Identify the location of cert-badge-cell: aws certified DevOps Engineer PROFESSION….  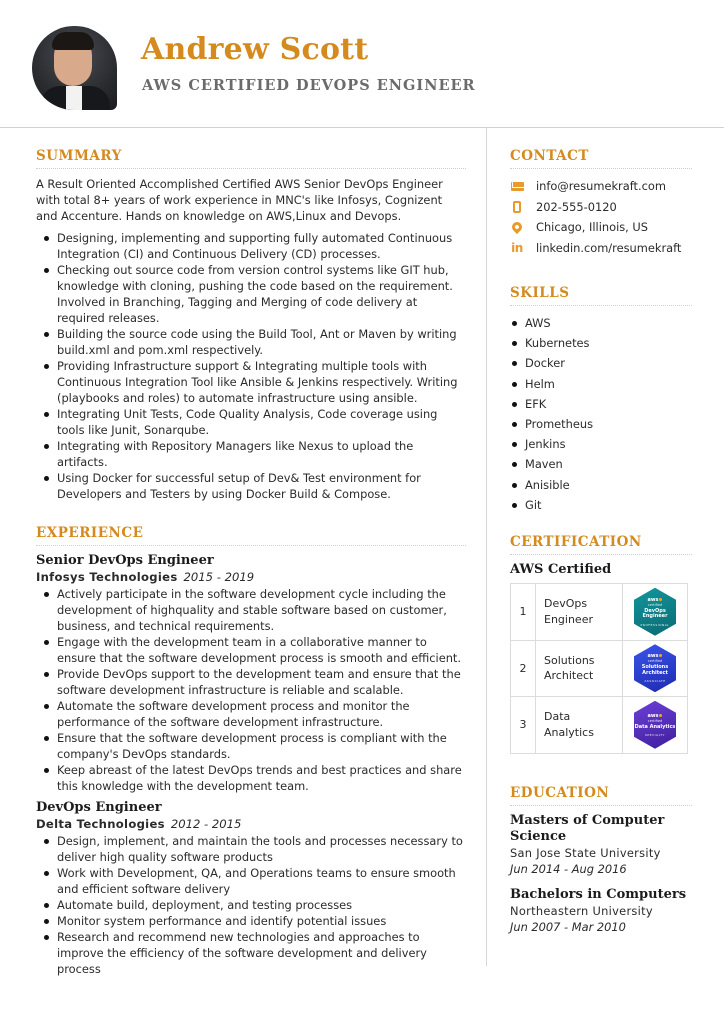
(655, 612).